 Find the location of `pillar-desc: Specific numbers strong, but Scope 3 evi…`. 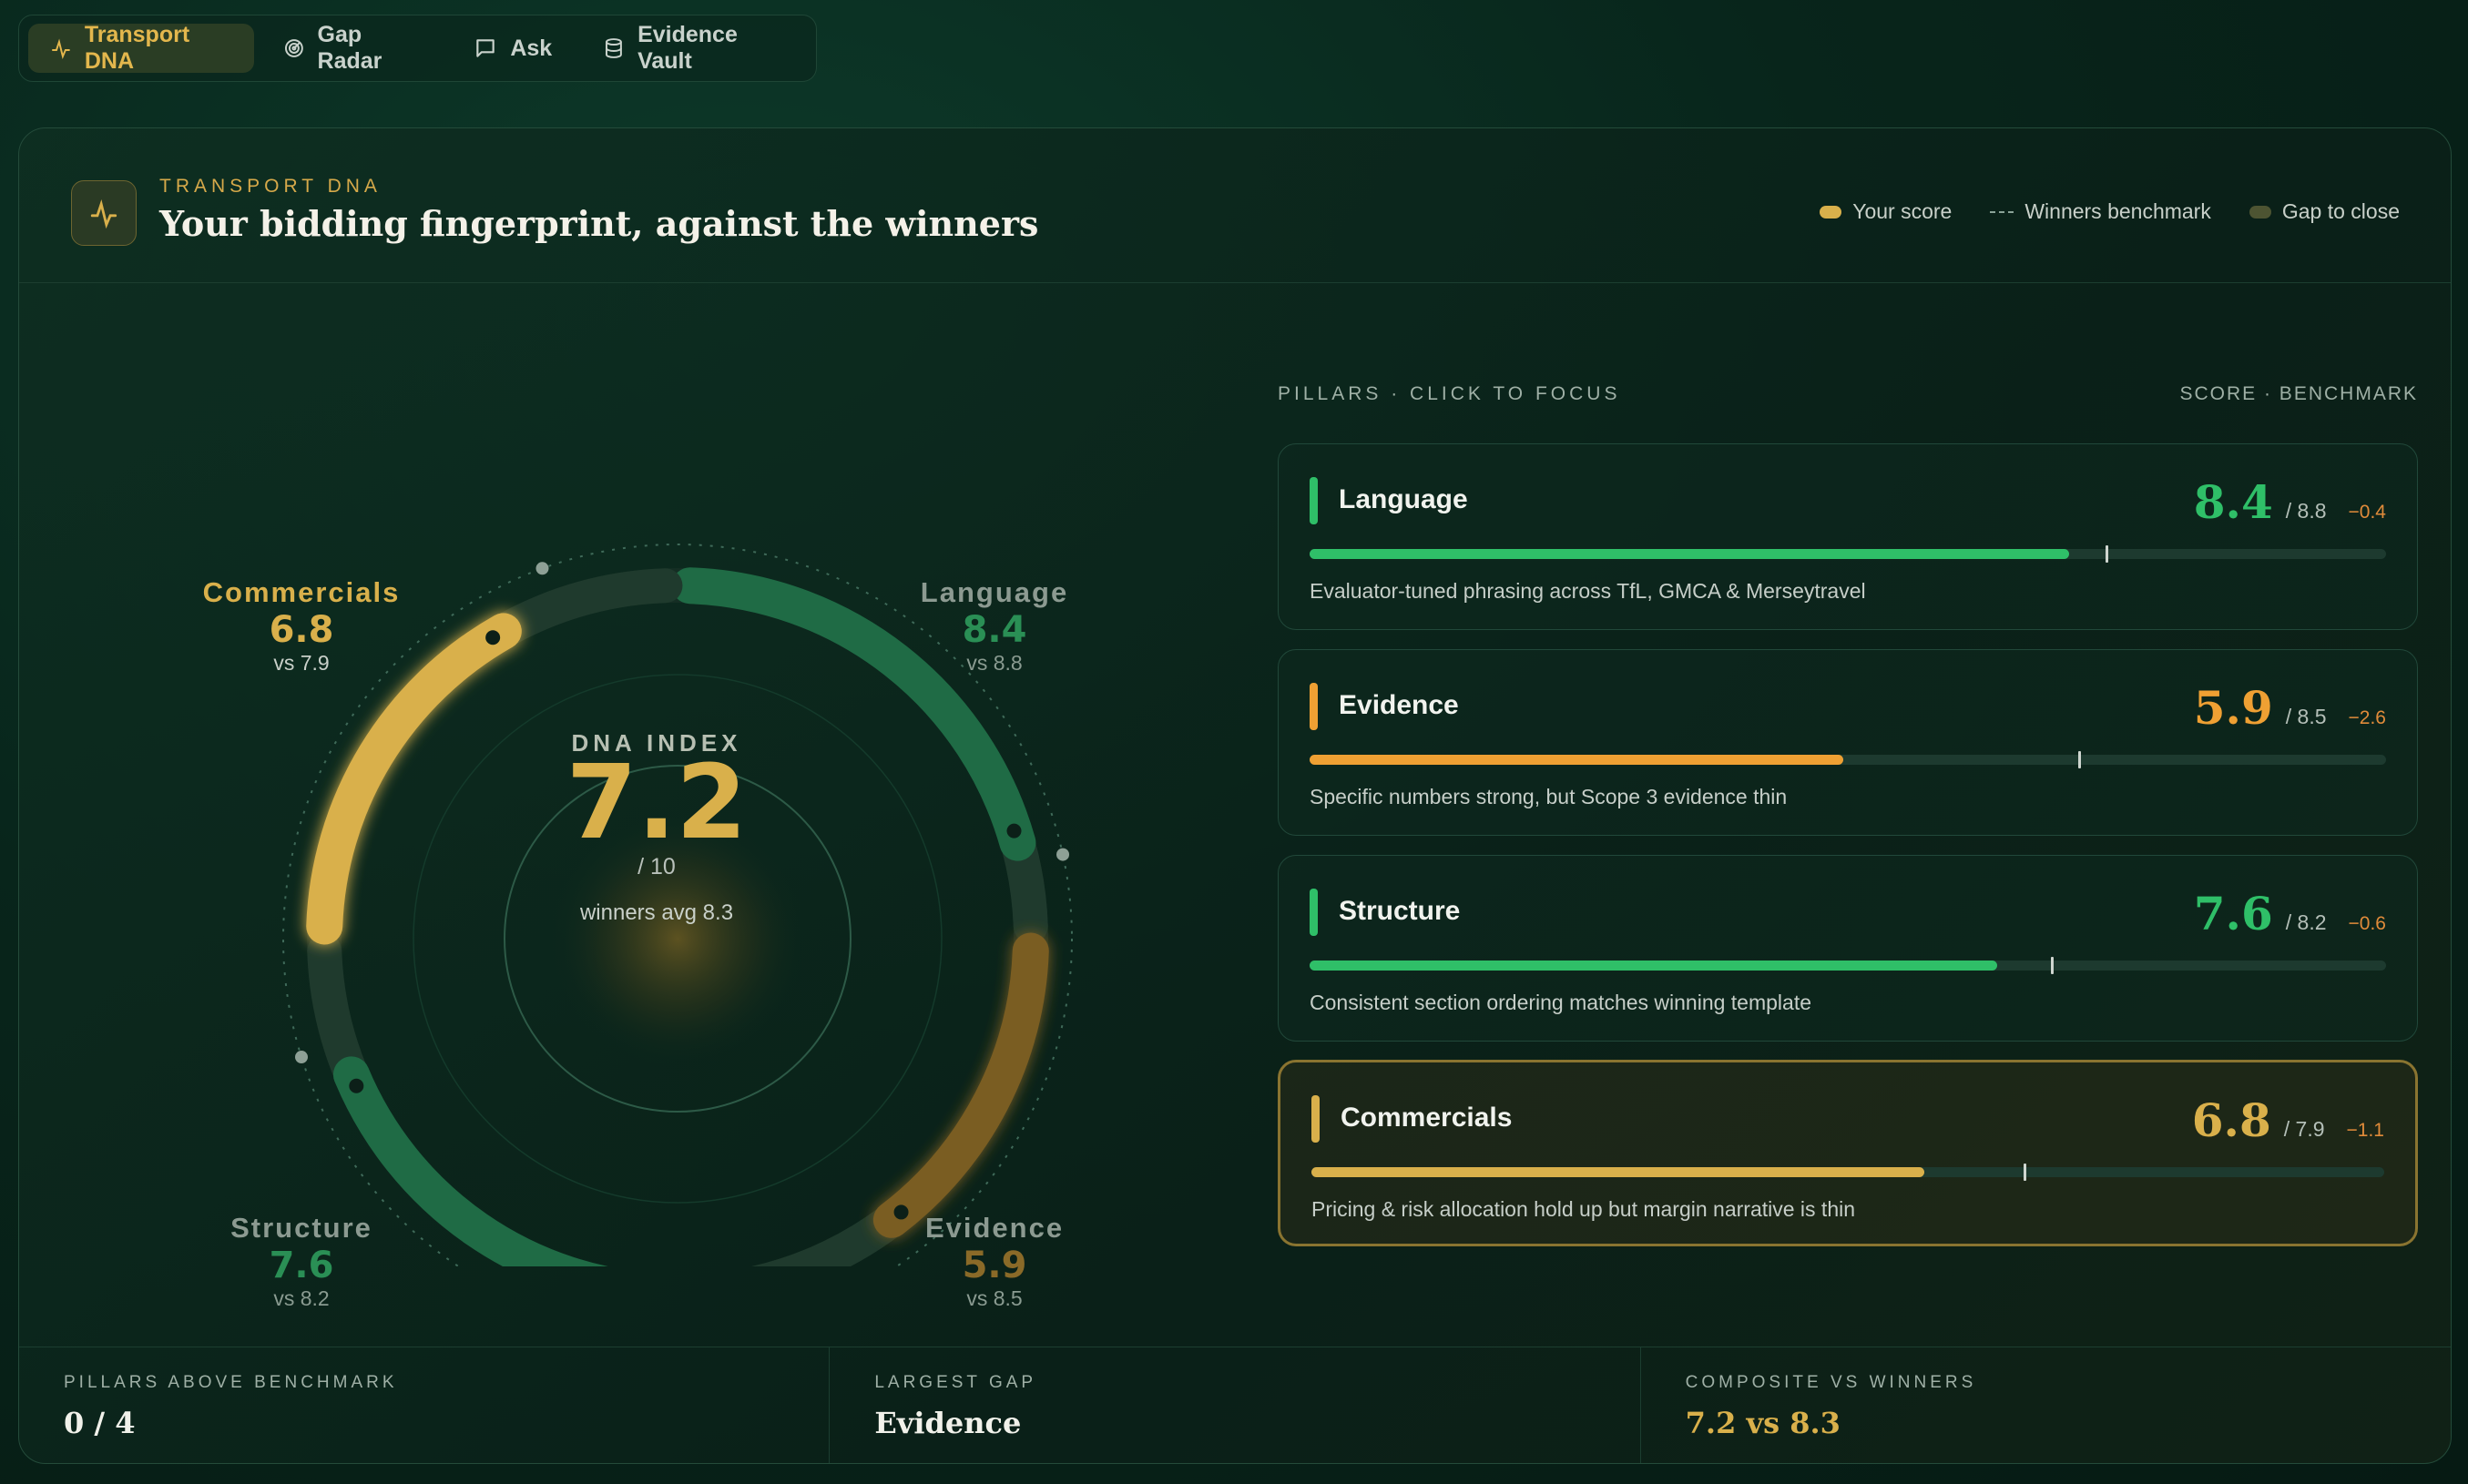

pillar-desc: Specific numbers strong, but Scope 3 evi… is located at coordinates (1549, 796).